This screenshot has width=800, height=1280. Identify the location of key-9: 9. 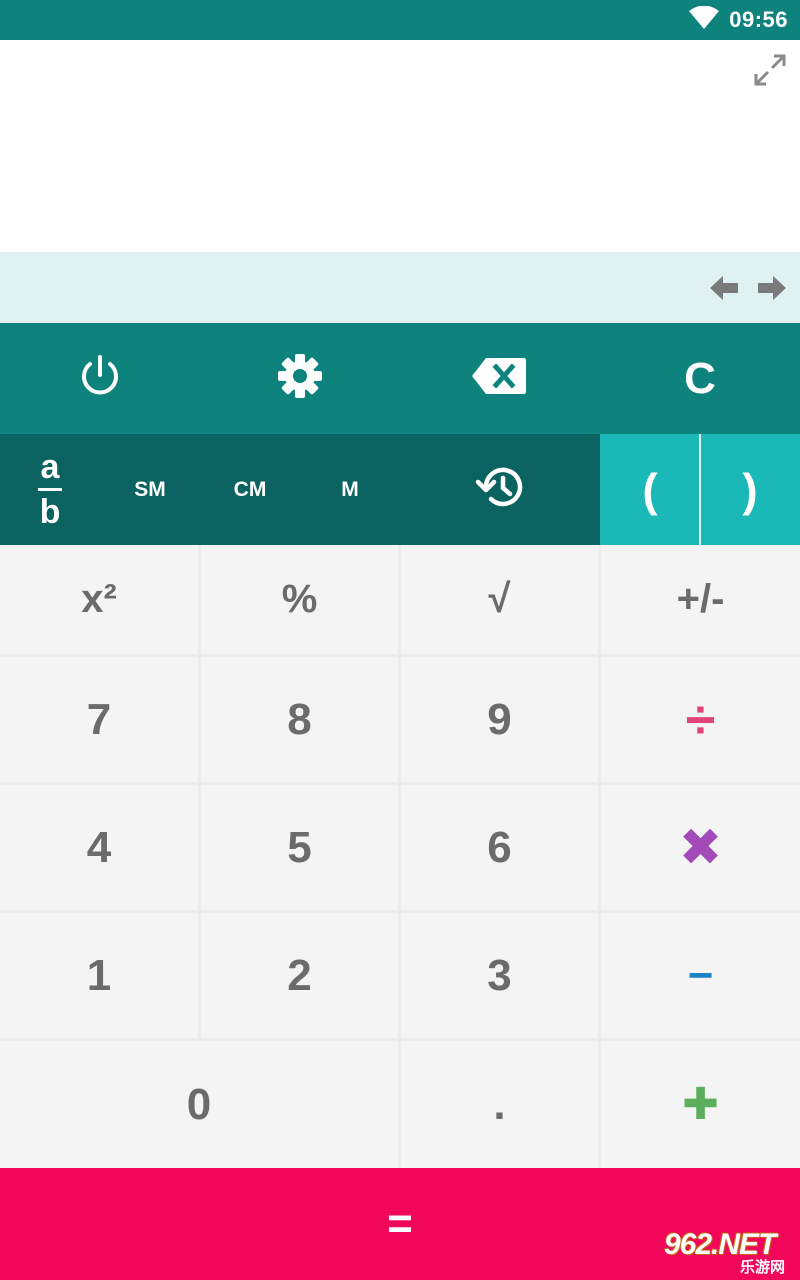
(499, 719).